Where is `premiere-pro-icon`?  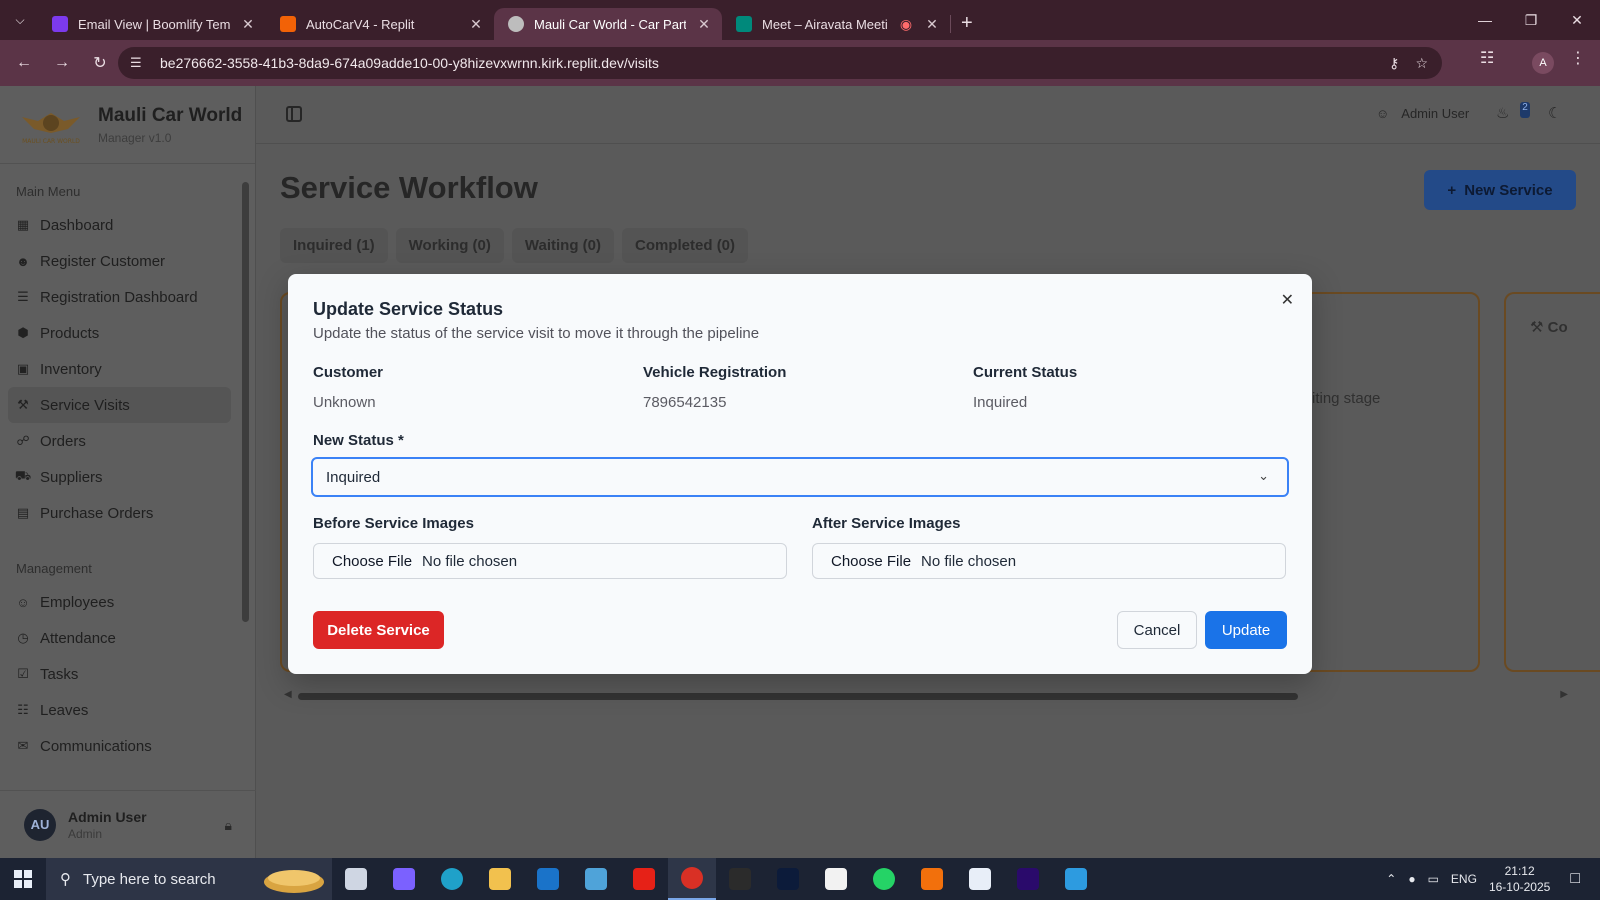 premiere-pro-icon is located at coordinates (1028, 879).